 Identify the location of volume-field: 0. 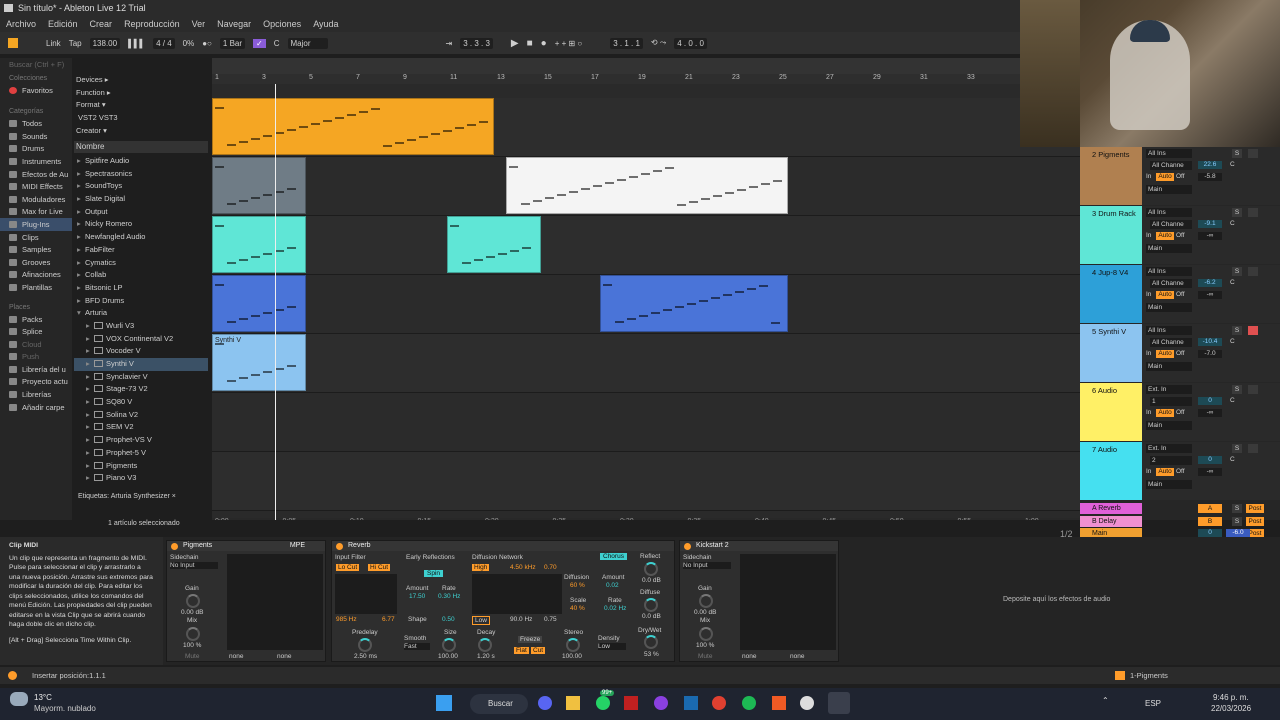
(1210, 401).